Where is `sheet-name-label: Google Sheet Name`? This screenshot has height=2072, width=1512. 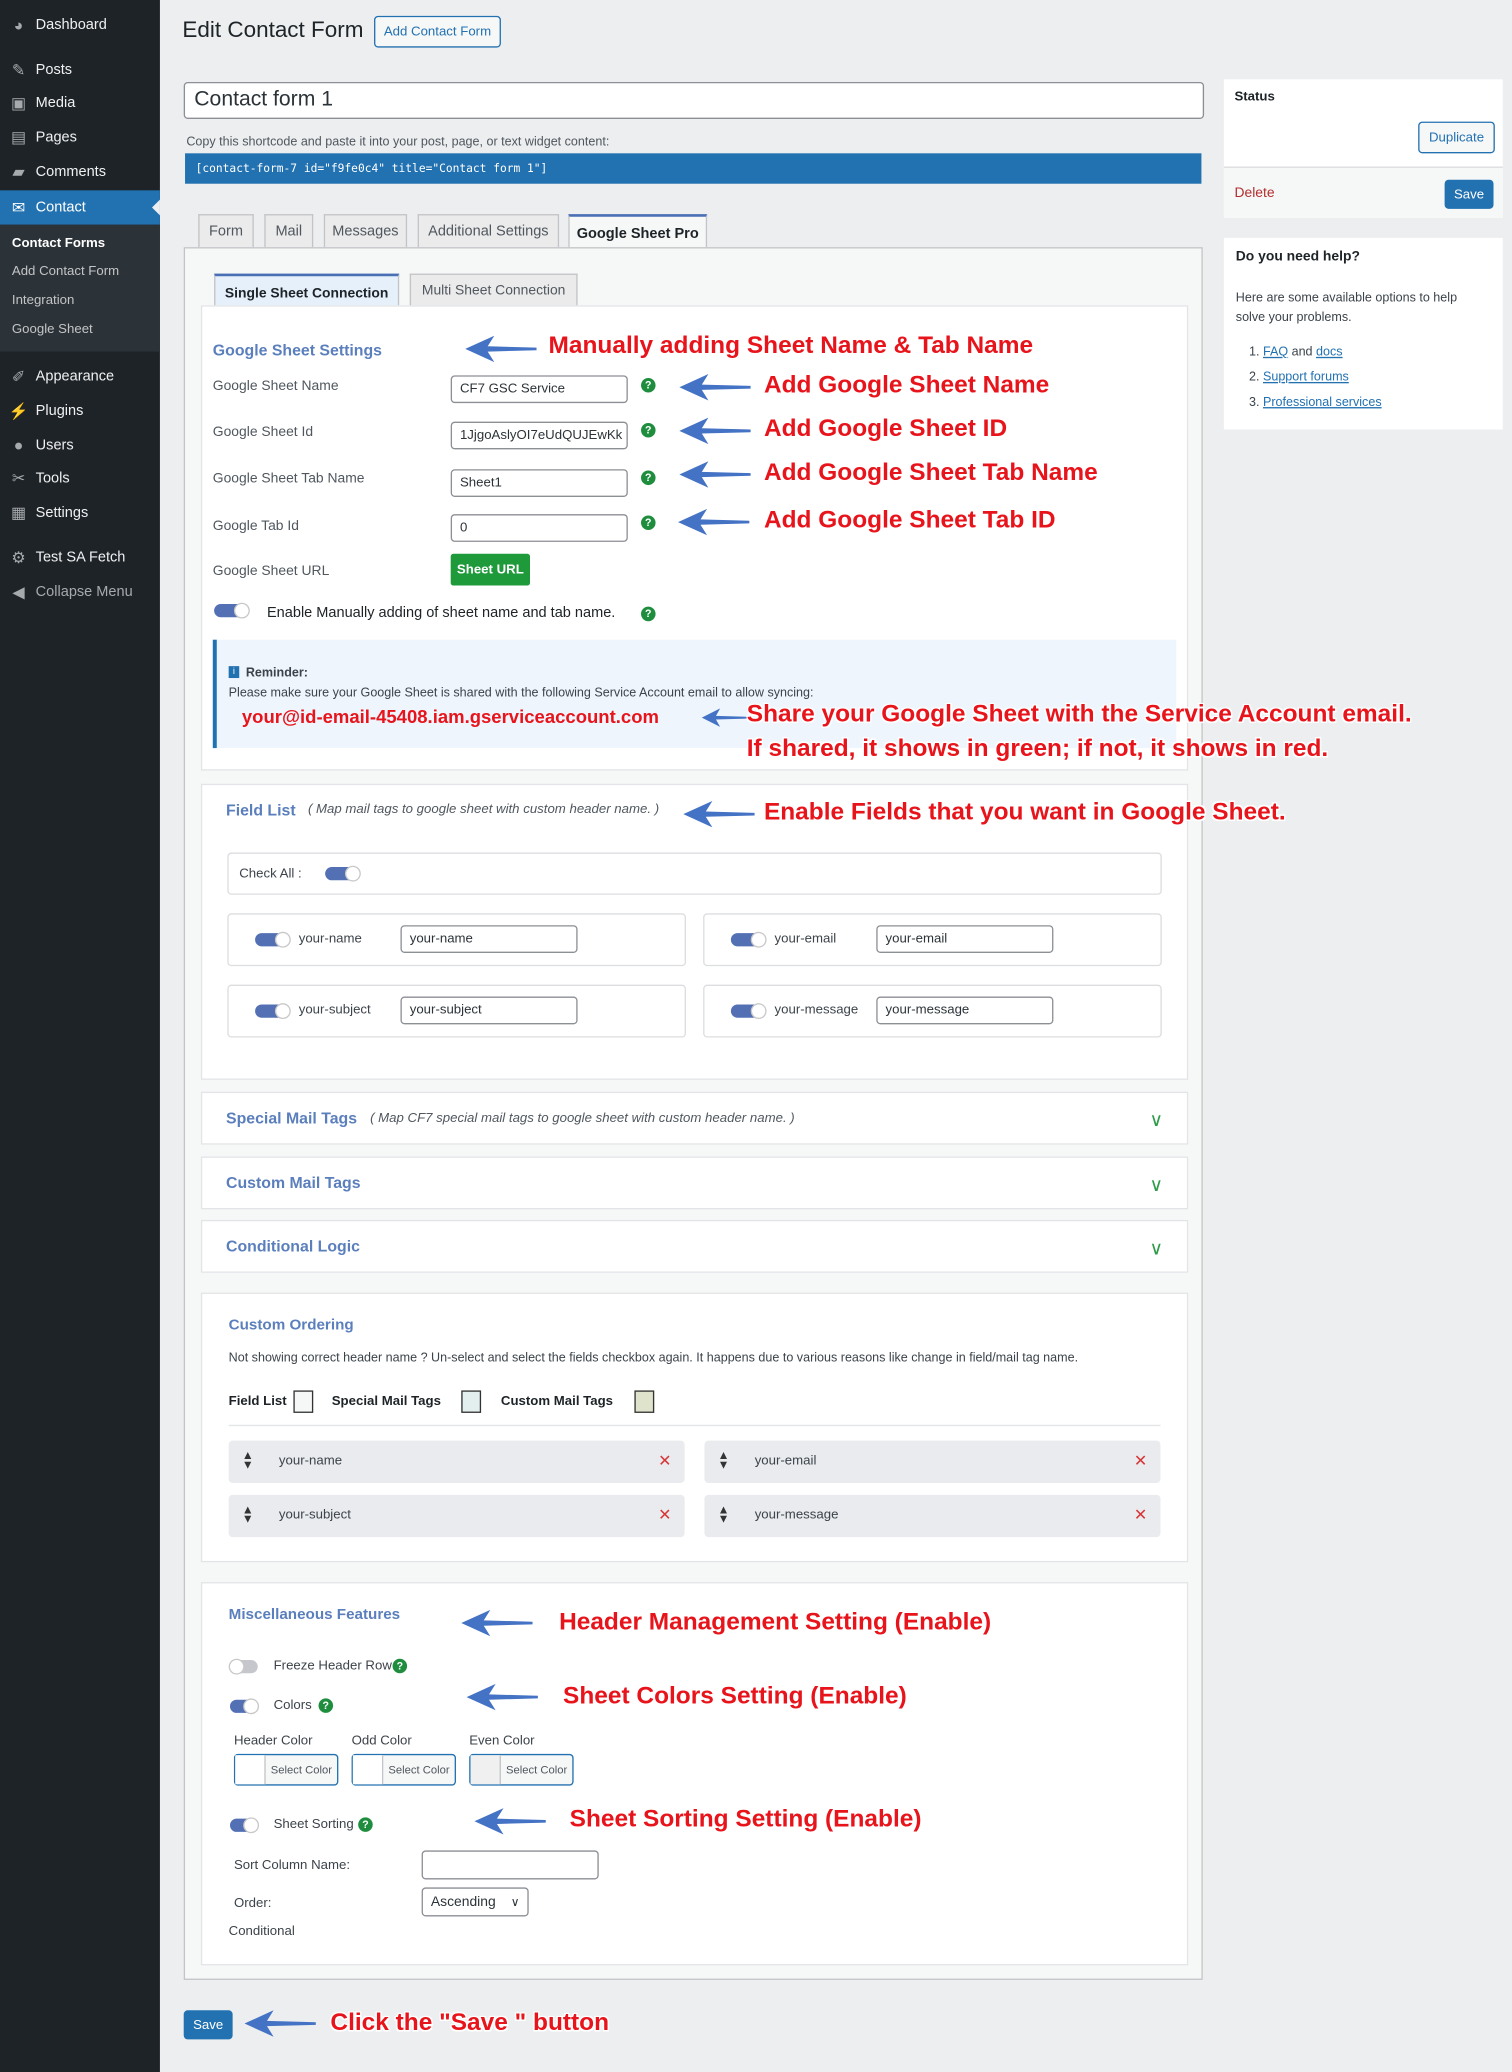 sheet-name-label: Google Sheet Name is located at coordinates (275, 386).